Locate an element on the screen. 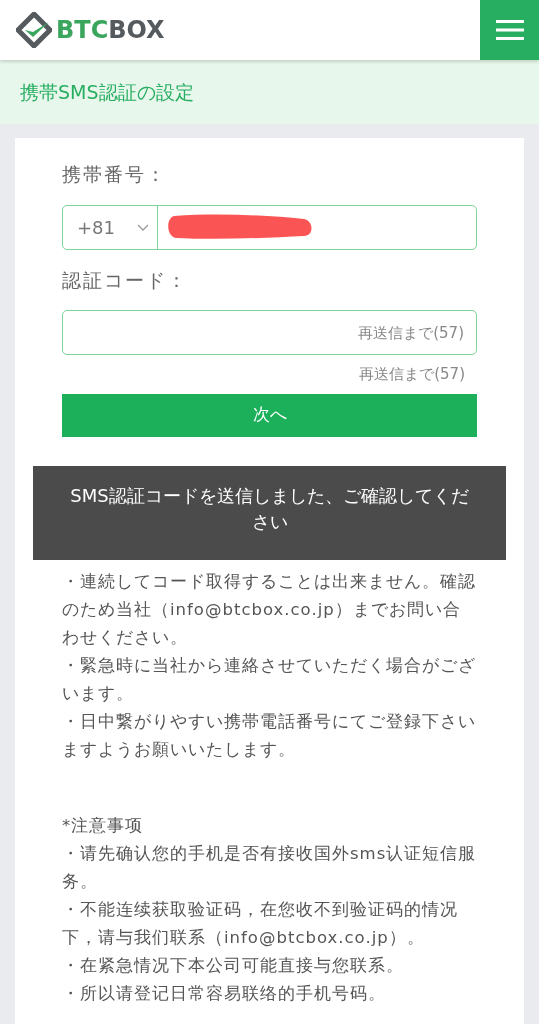 This screenshot has height=1024, width=539. notice-text: ・所以请登记日常容易联络的手机号码。 is located at coordinates (224, 993).